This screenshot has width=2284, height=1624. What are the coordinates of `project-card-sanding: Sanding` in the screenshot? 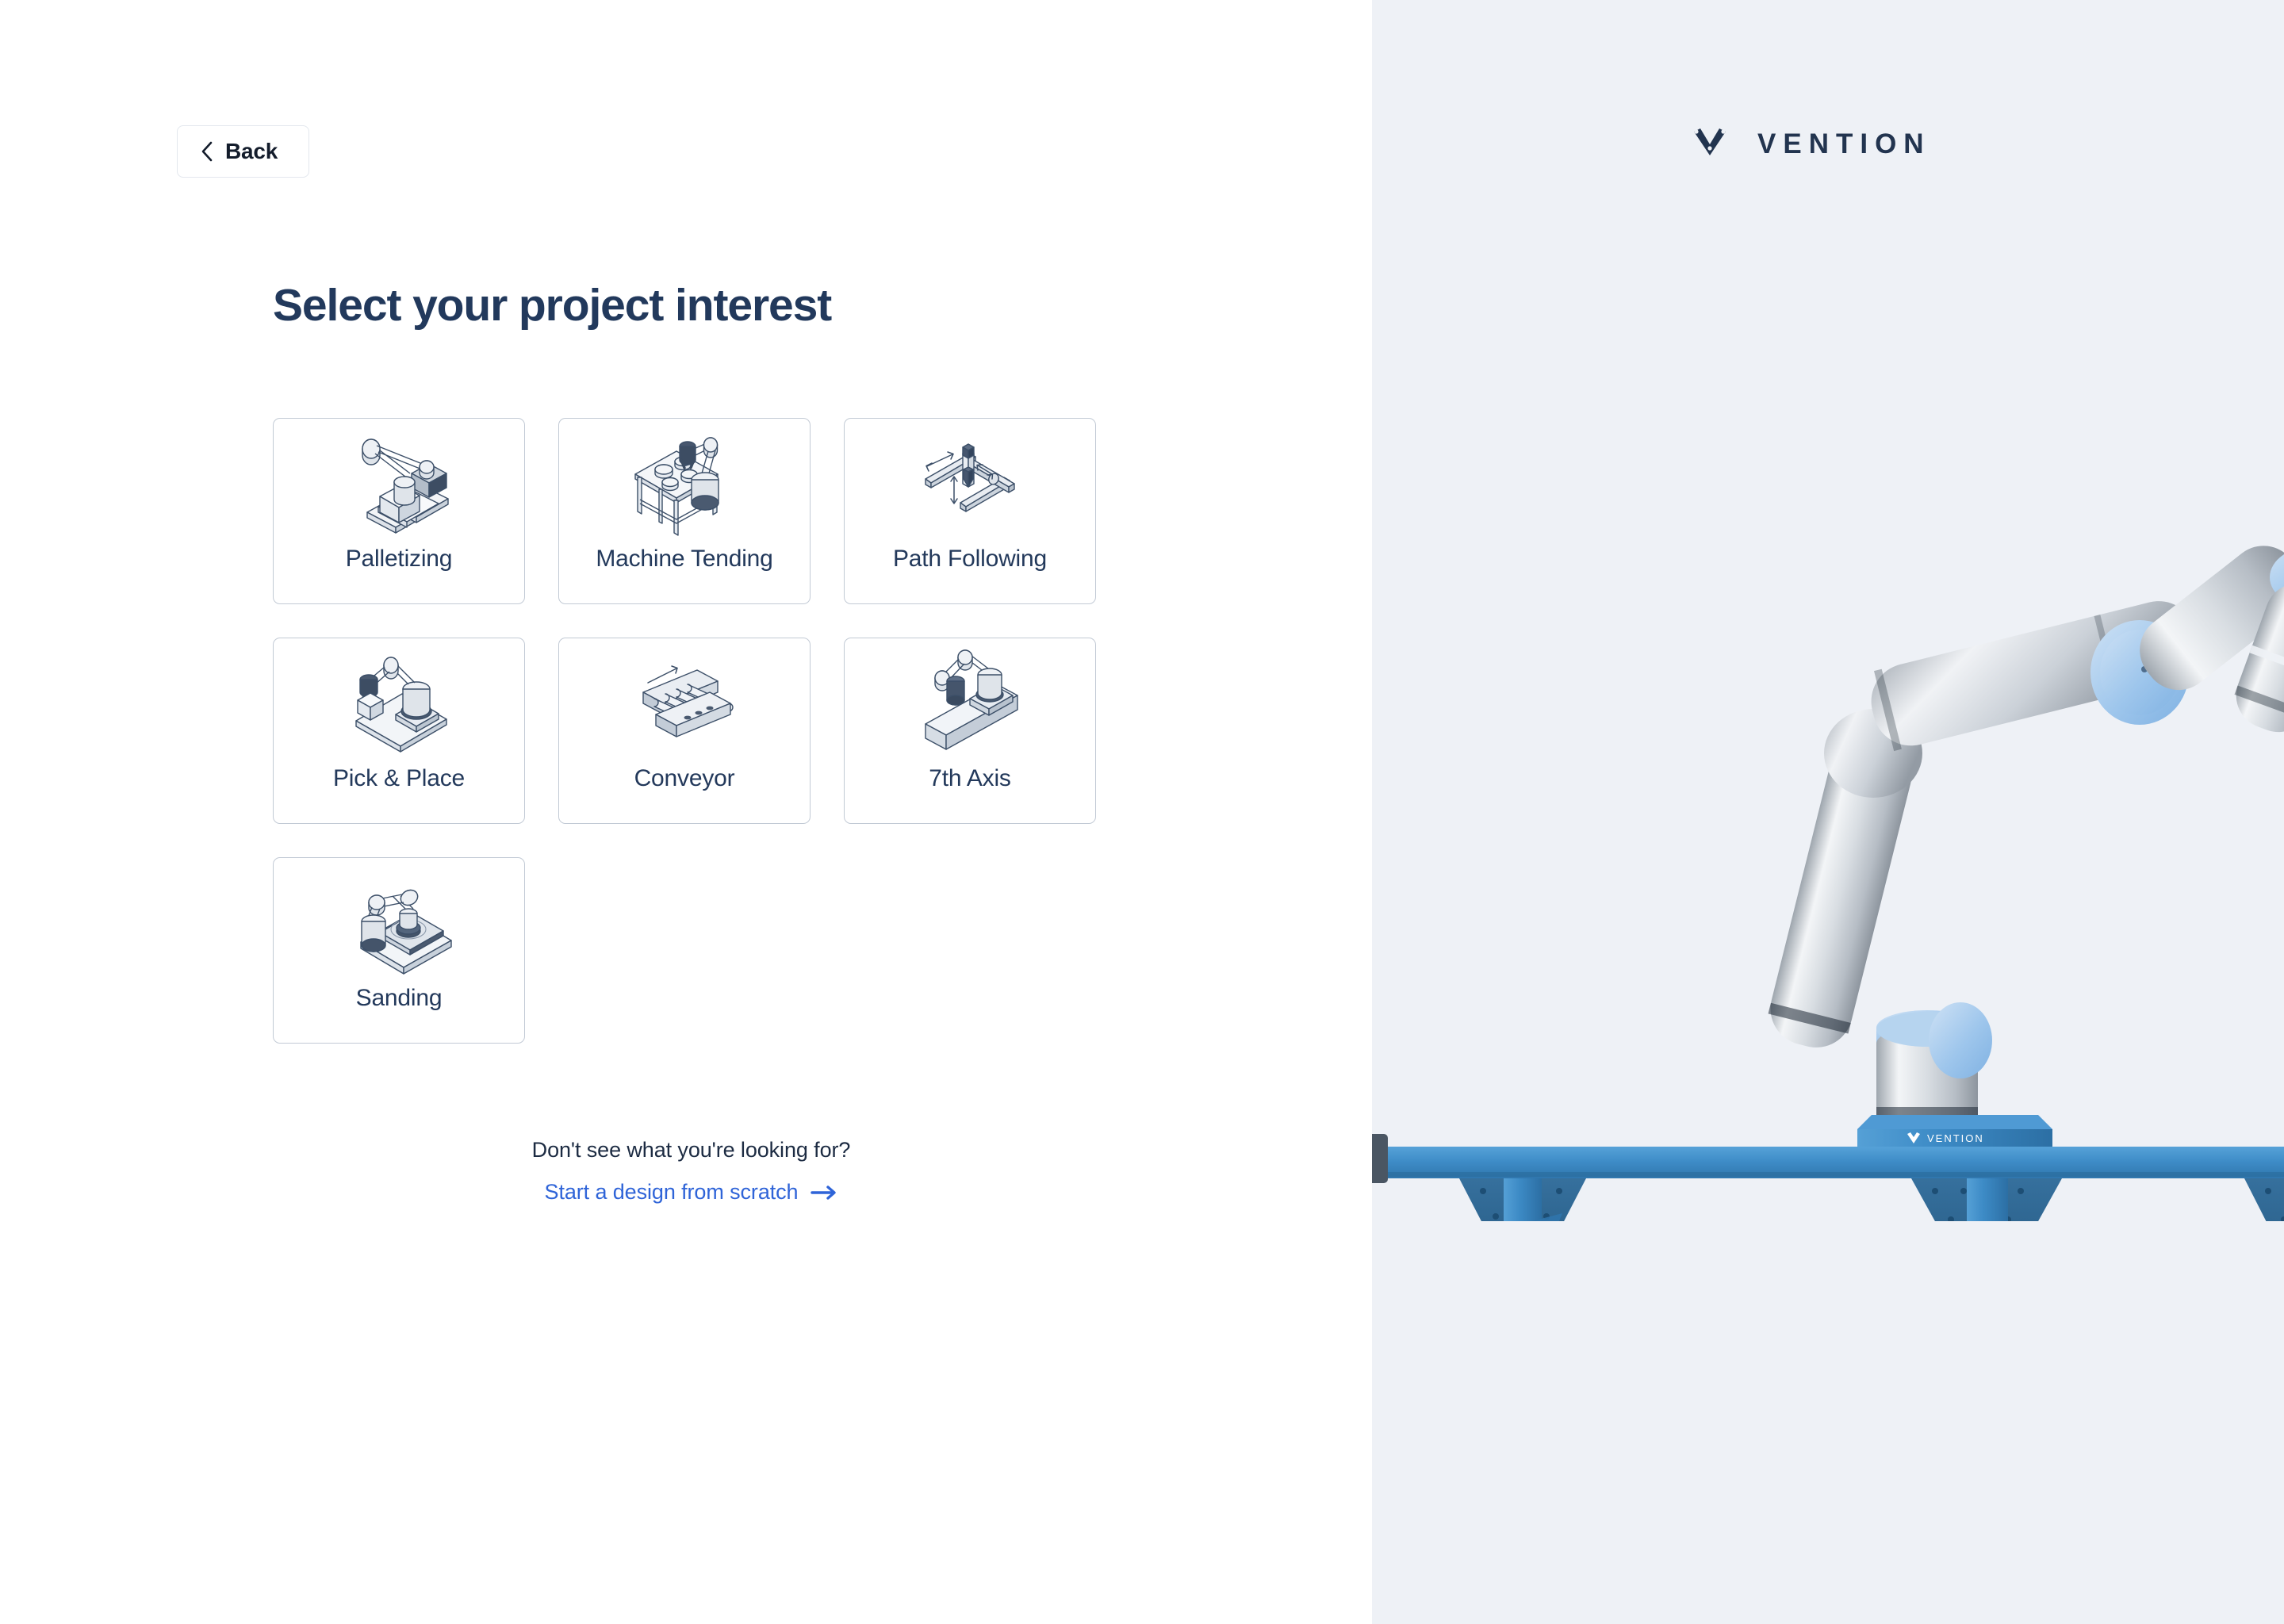 It's located at (399, 951).